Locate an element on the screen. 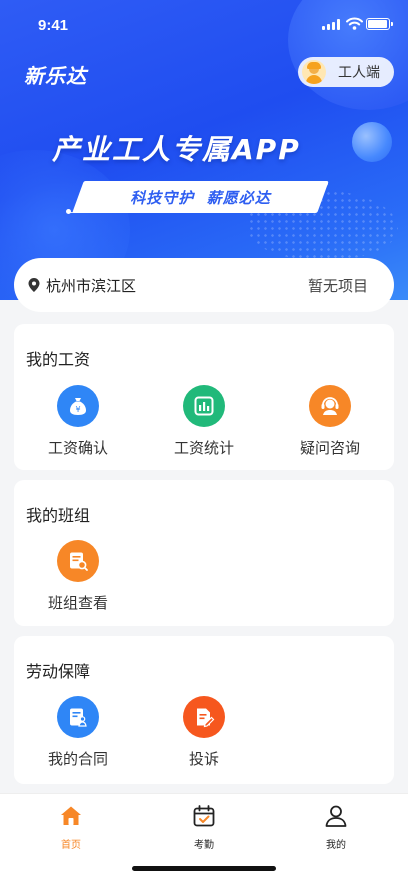  worker-avatar-icon is located at coordinates (314, 72).